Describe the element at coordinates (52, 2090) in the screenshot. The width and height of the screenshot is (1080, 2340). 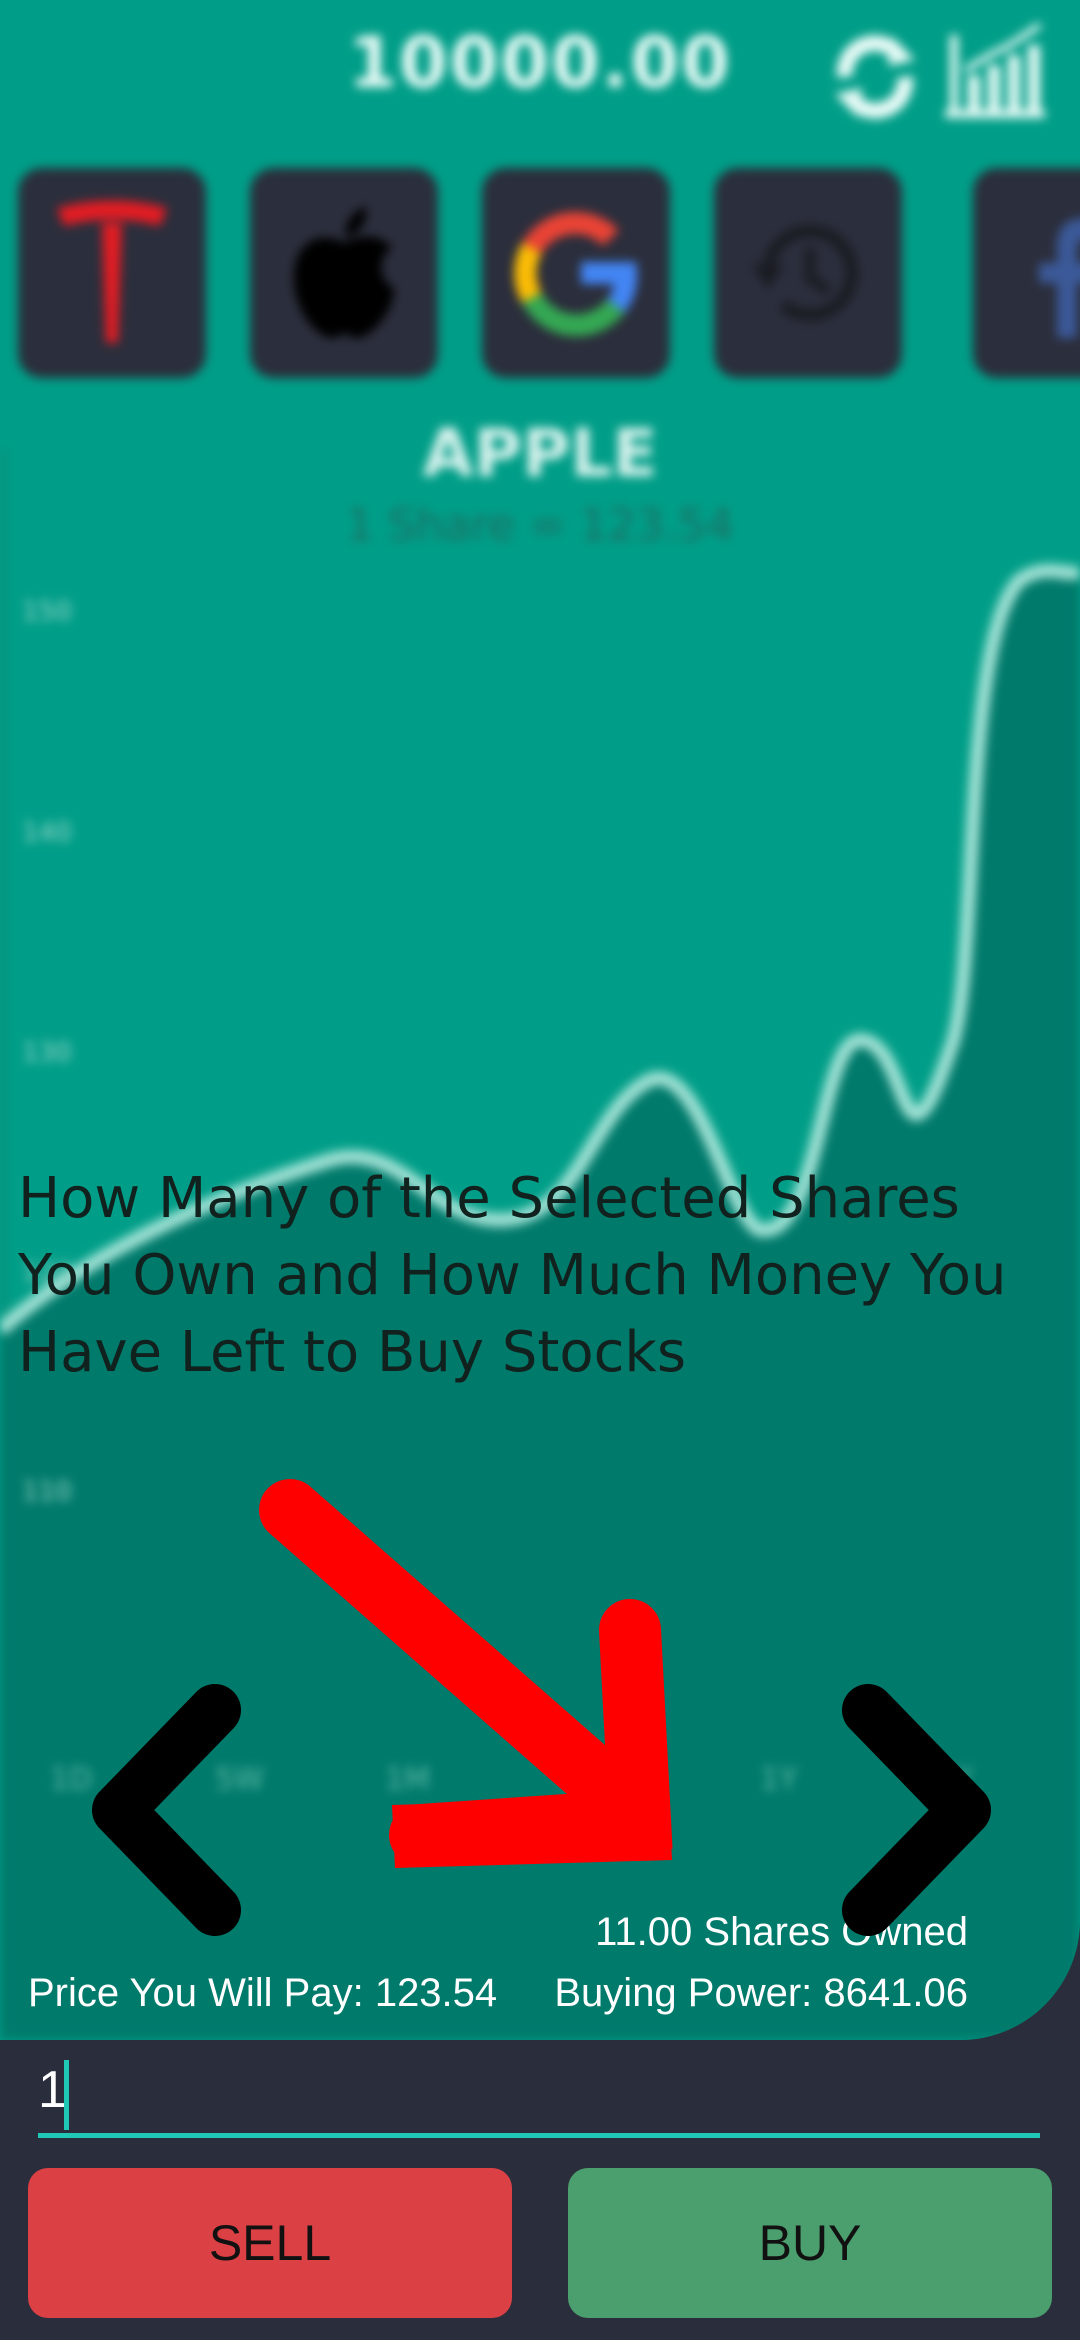
I see `quantity-value: 1` at that location.